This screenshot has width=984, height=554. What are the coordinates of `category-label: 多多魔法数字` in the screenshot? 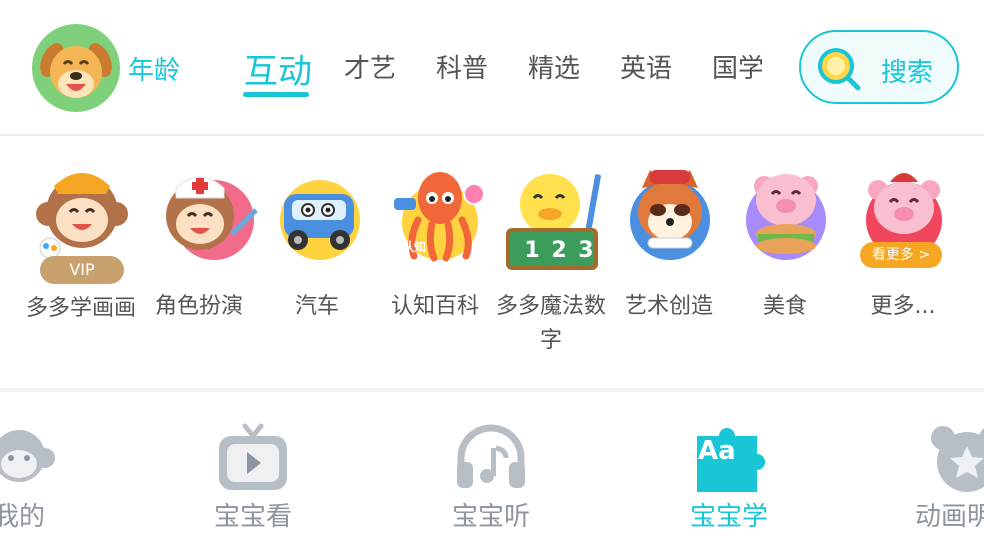 It's located at (550, 323).